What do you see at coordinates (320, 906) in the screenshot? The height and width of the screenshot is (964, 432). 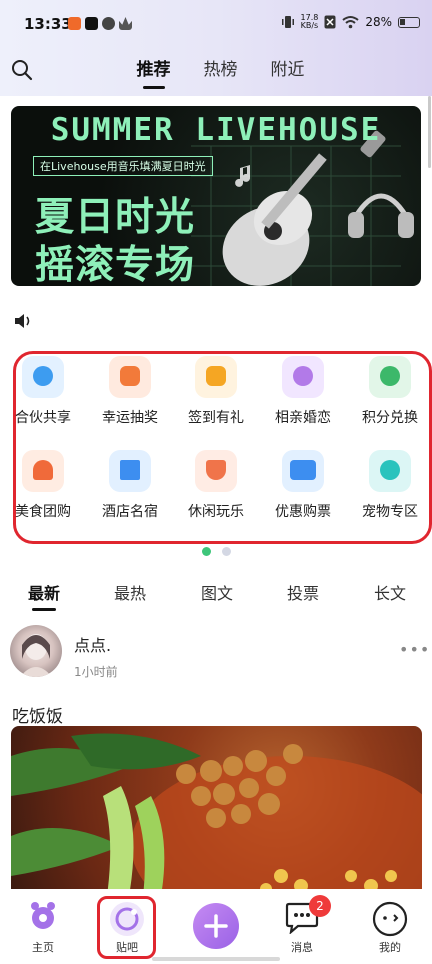 I see `message-badge: 2` at bounding box center [320, 906].